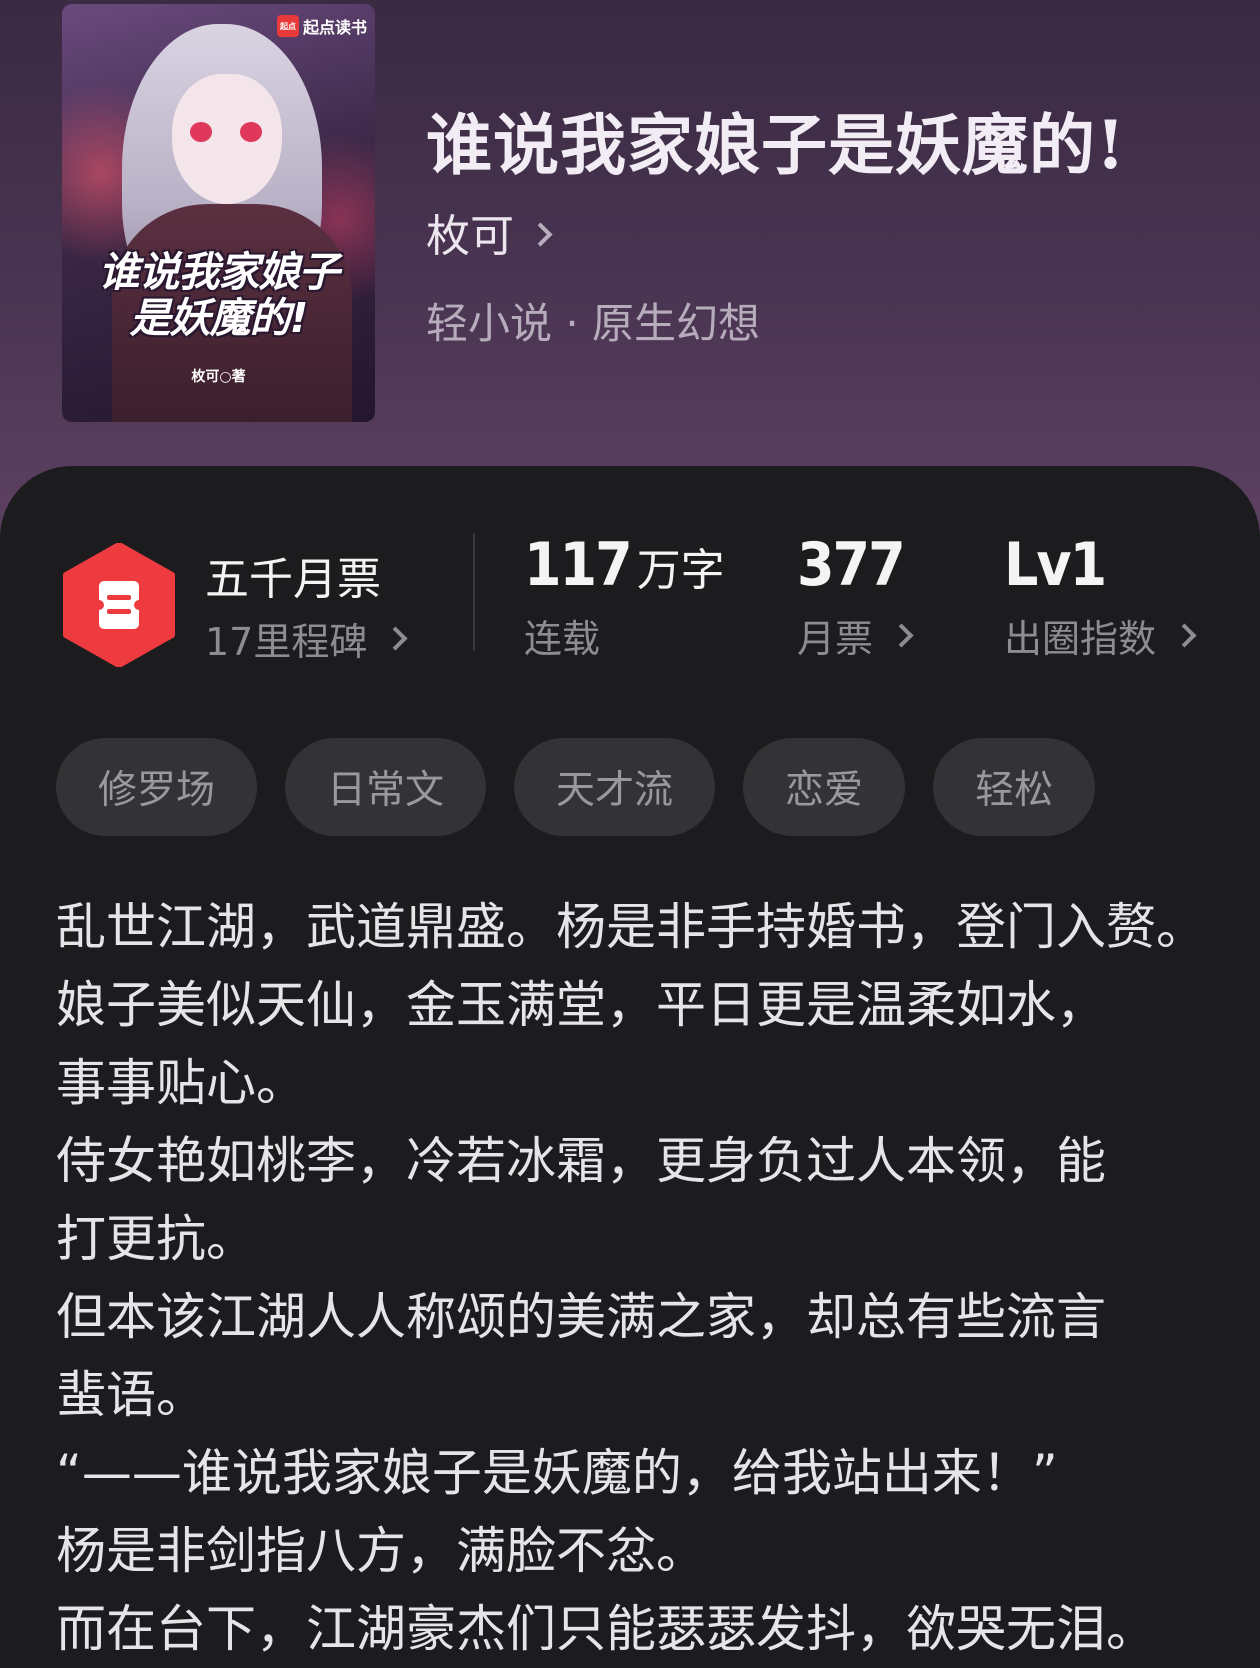 Image resolution: width=1260 pixels, height=1668 pixels. What do you see at coordinates (131, 1395) in the screenshot?
I see `synopsis-line: 蜚语。` at bounding box center [131, 1395].